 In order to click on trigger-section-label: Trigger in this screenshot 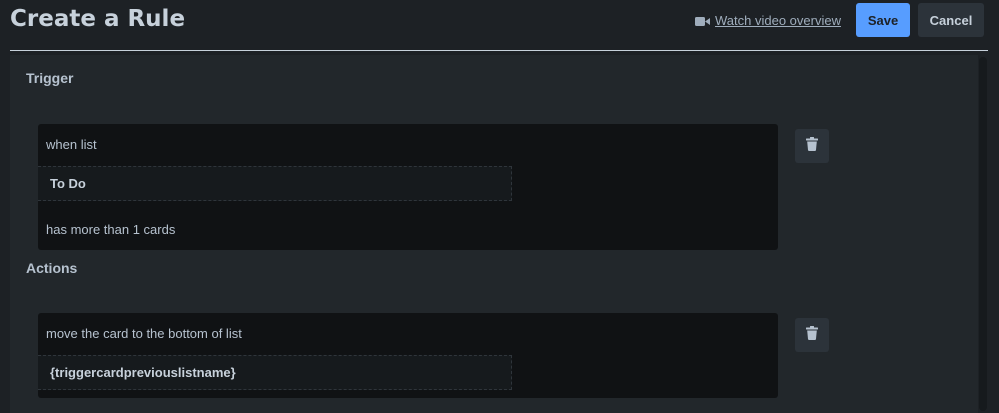, I will do `click(50, 78)`.